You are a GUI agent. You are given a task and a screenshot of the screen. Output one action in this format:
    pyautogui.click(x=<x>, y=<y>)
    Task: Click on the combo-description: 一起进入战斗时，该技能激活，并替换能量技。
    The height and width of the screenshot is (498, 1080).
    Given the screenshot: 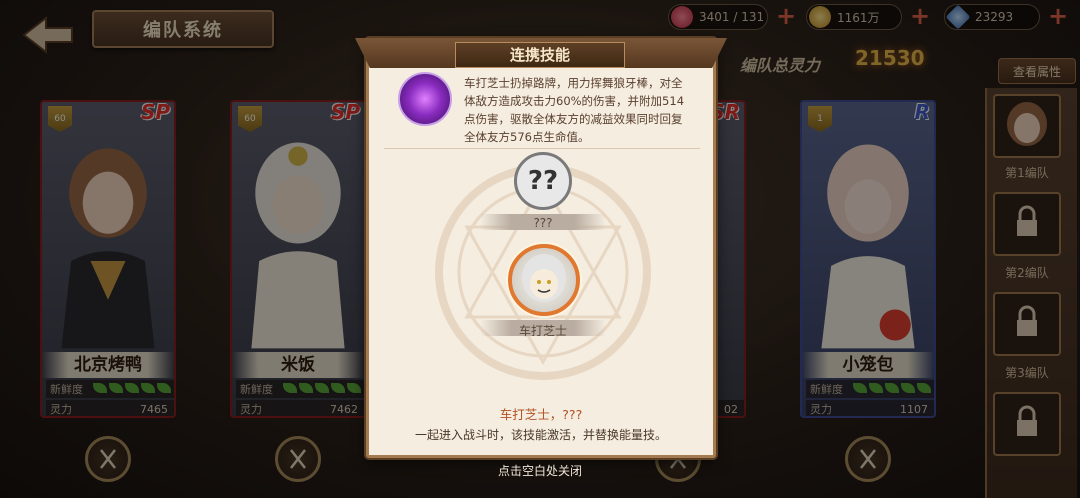 What is the action you would take?
    pyautogui.click(x=540, y=435)
    